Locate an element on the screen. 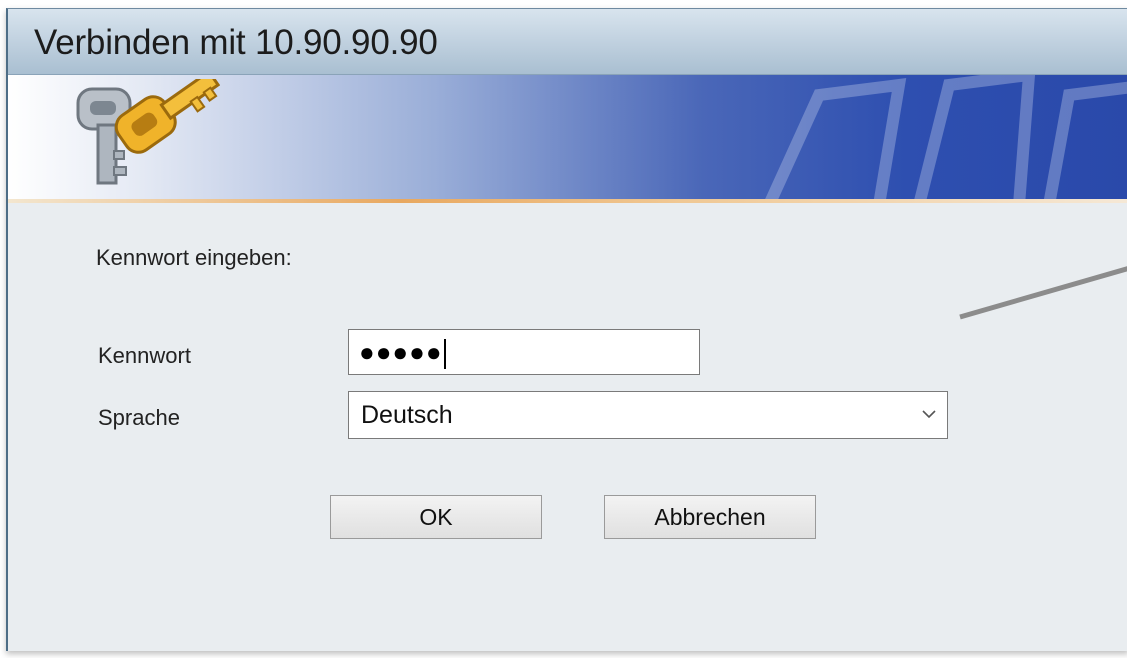 This screenshot has width=1127, height=658. password-prompt: Kennwort eingeben: is located at coordinates (194, 257).